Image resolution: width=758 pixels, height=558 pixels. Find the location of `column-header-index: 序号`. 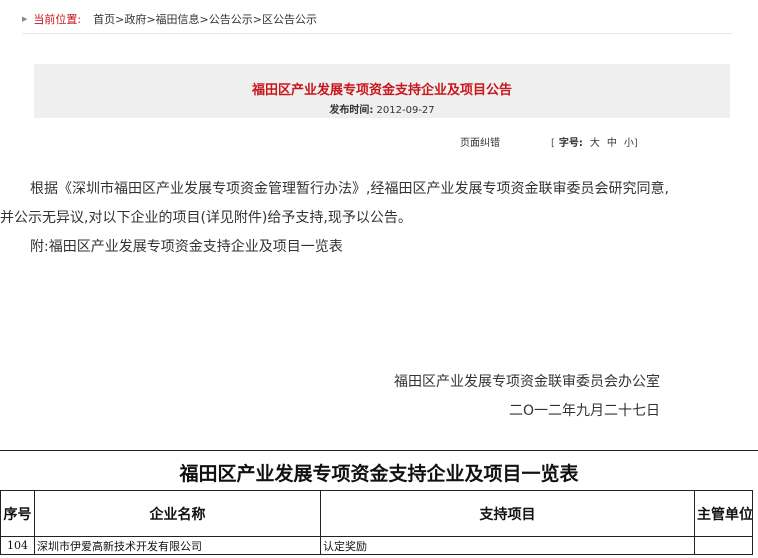

column-header-index: 序号 is located at coordinates (17, 513).